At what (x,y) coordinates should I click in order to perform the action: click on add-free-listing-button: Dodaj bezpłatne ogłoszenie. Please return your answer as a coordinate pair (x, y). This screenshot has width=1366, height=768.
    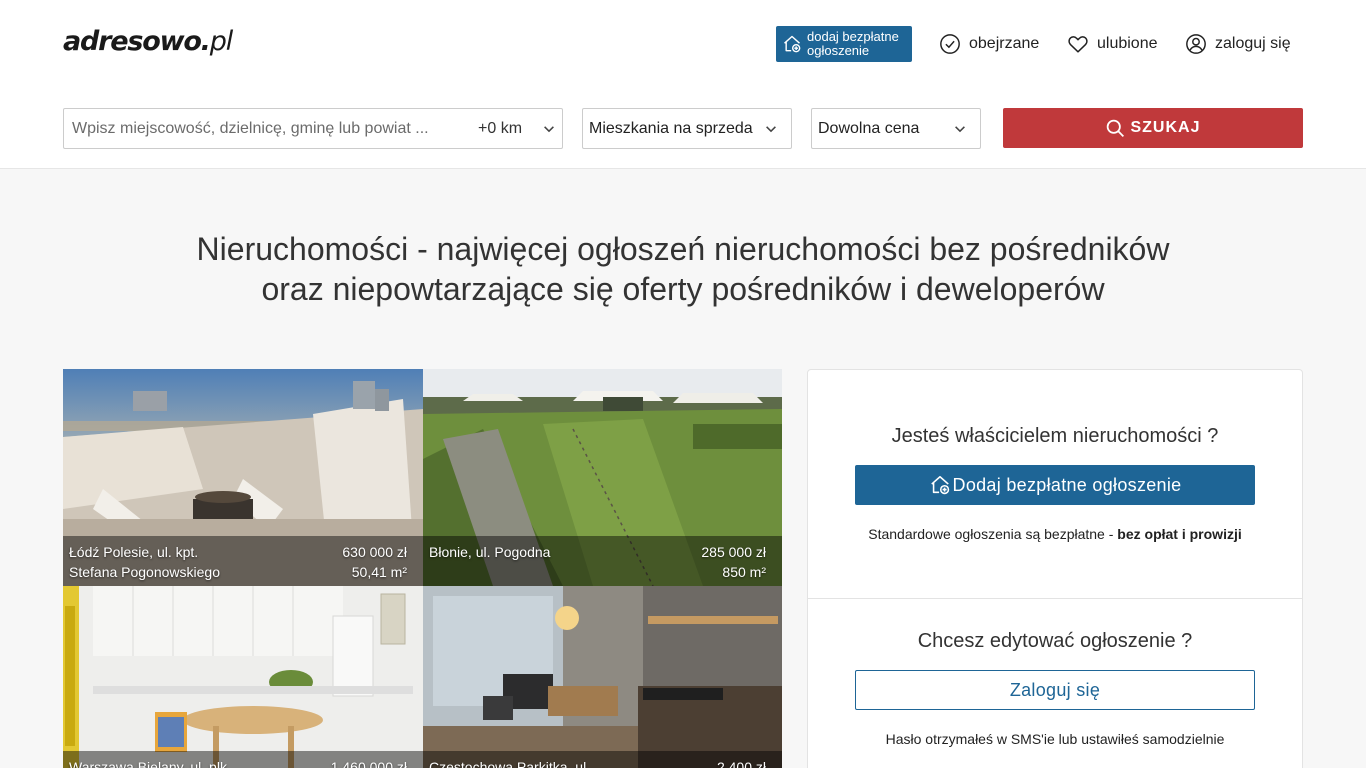
    Looking at the image, I should click on (1055, 485).